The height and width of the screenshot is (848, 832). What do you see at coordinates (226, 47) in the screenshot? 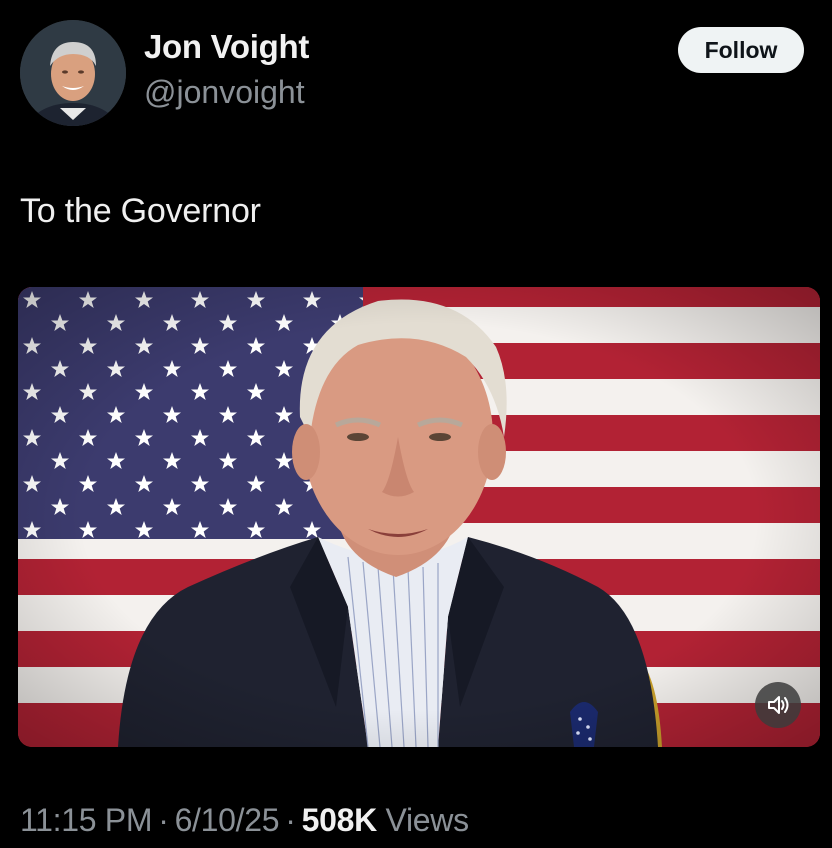
I see `display-name: Jon Voight` at bounding box center [226, 47].